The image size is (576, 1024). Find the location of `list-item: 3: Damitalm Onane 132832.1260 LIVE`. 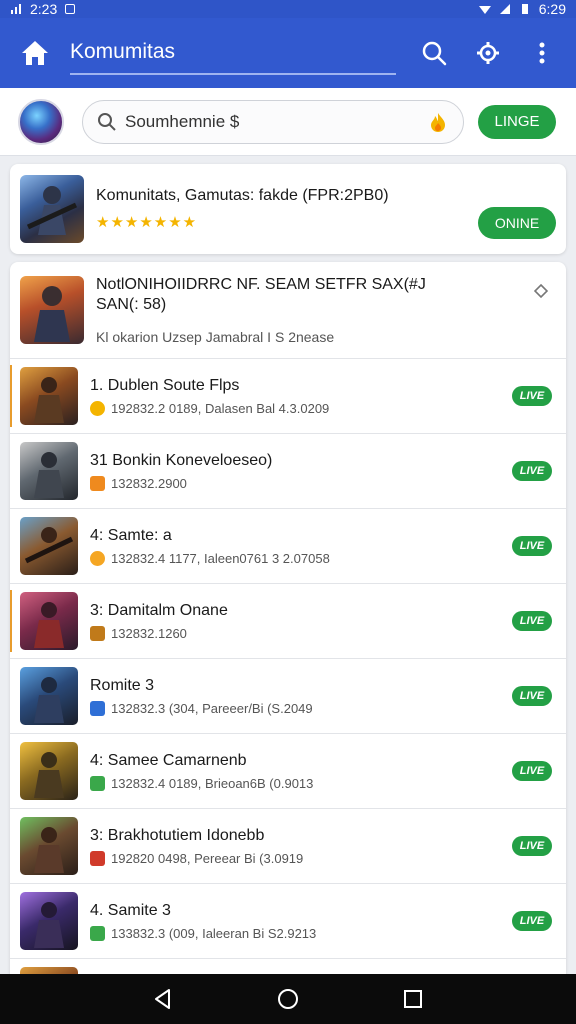

list-item: 3: Damitalm Onane 132832.1260 LIVE is located at coordinates (288, 621).